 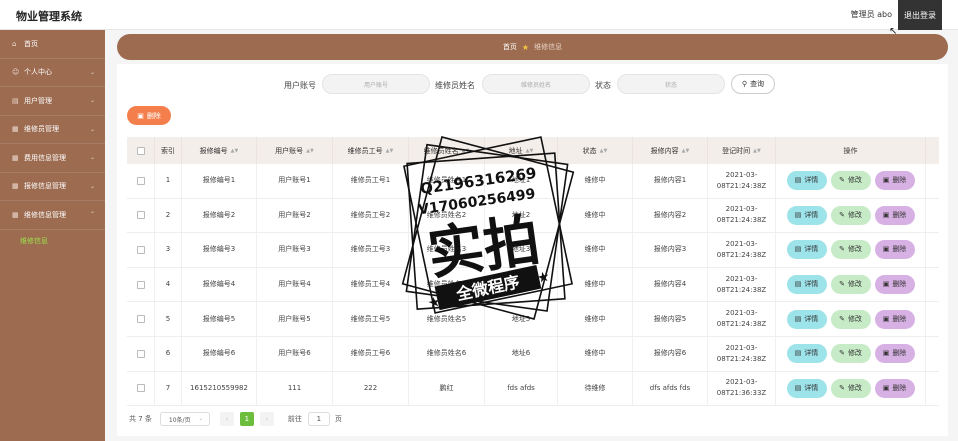 I want to click on sidebar-item-fees: ▦ 费用信息管理 ⌄, so click(x=52, y=158).